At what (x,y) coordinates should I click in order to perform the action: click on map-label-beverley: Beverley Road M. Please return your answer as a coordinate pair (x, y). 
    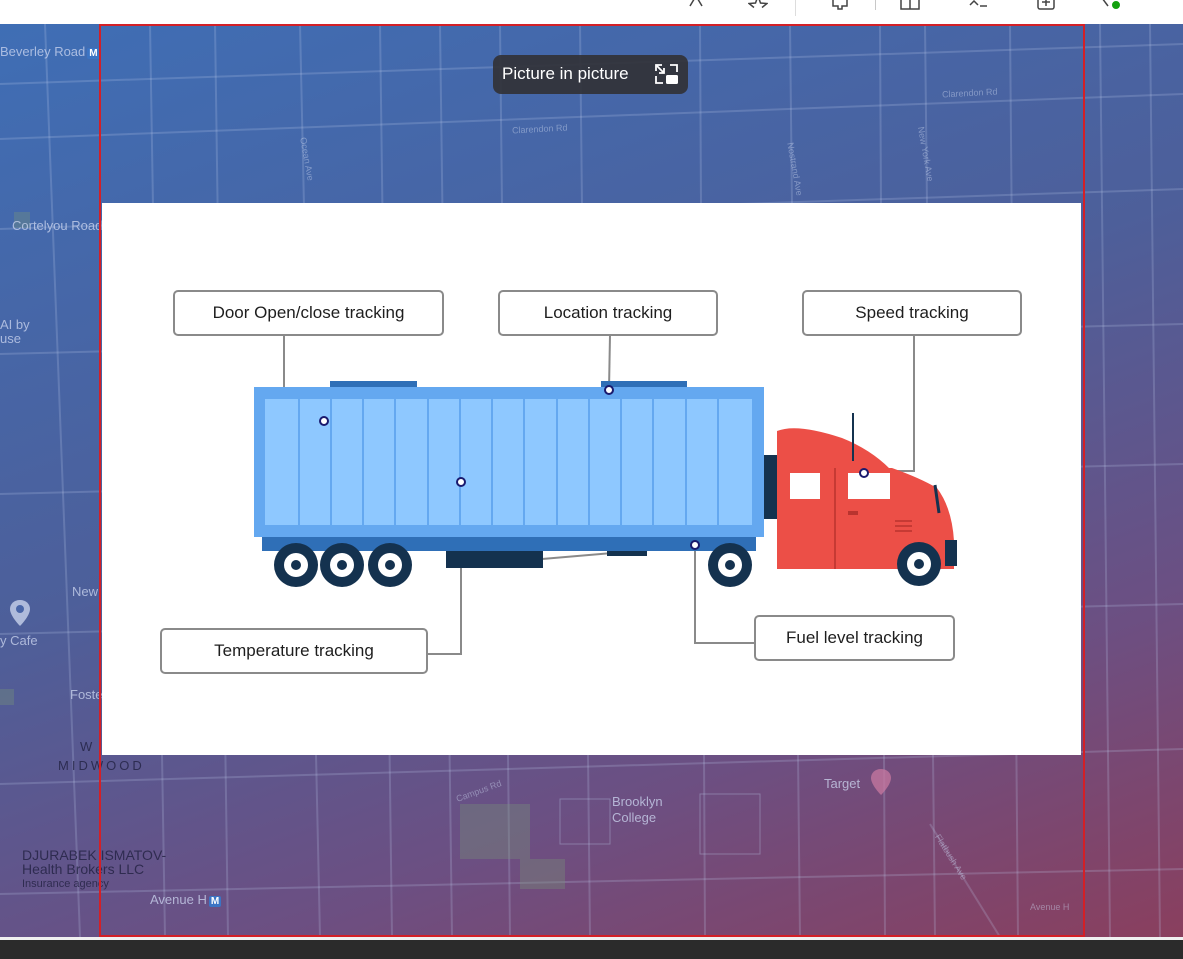
    Looking at the image, I should click on (50, 51).